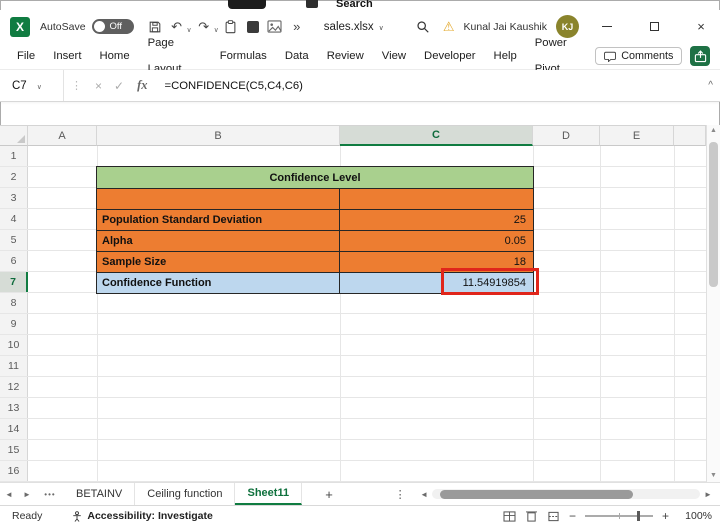  I want to click on sheet-nav-left-icon: ◄, so click(9, 494).